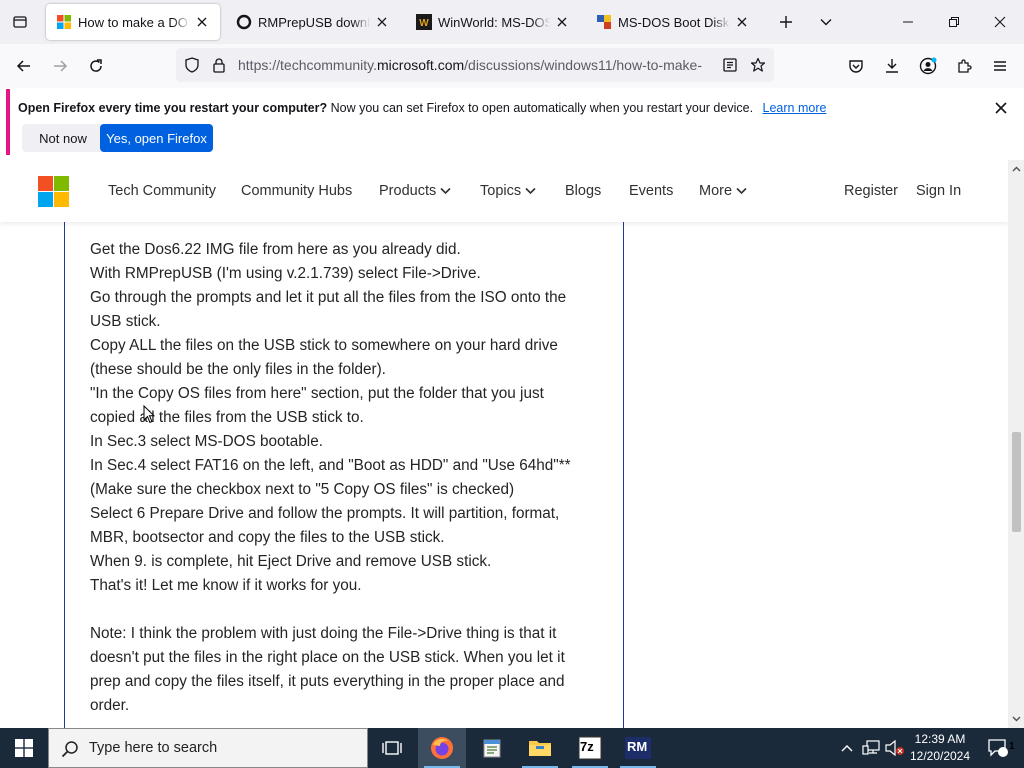 The height and width of the screenshot is (768, 1024). I want to click on task-view-button, so click(392, 748).